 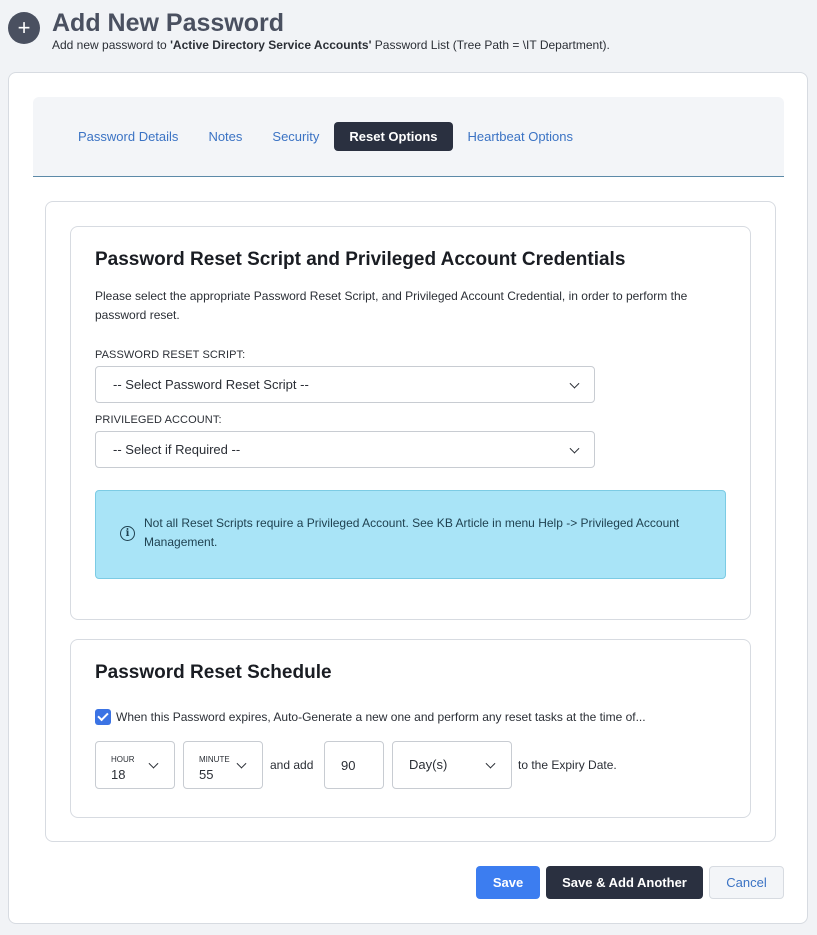 I want to click on tab-notes: Notes, so click(x=225, y=136).